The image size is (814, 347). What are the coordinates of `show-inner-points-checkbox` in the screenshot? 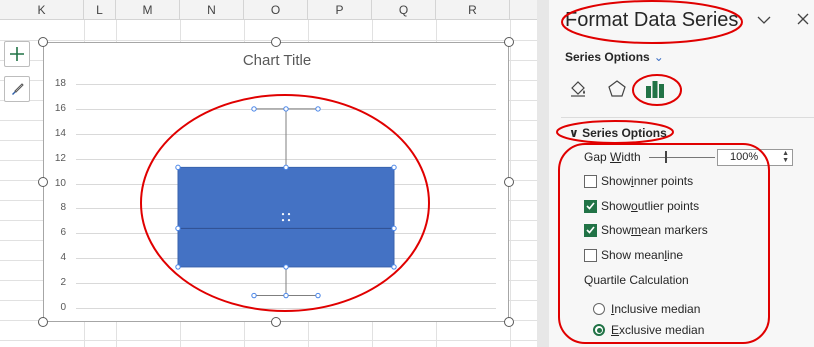 It's located at (590, 181).